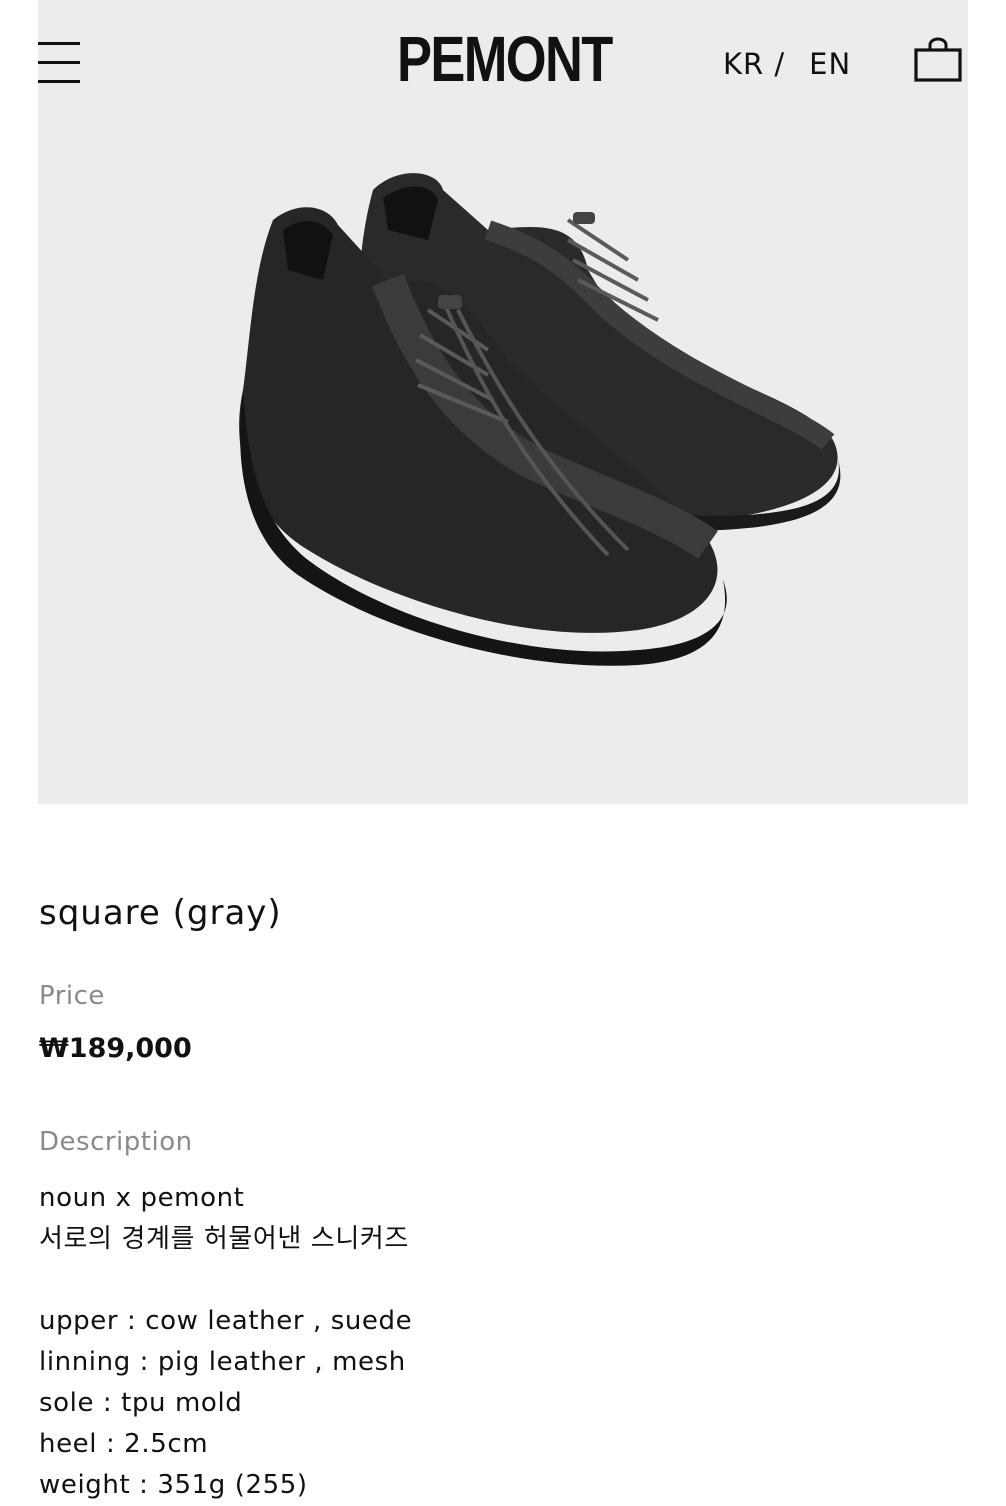  Describe the element at coordinates (115, 1048) in the screenshot. I see `price-value: ₩189,000` at that location.